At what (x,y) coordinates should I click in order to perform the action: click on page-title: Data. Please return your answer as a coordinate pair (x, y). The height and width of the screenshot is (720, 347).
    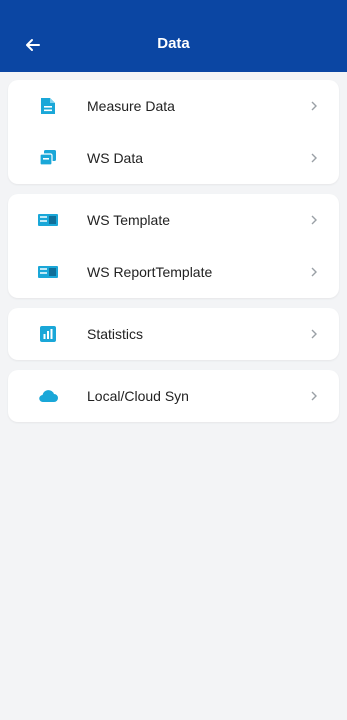
    Looking at the image, I should click on (173, 43).